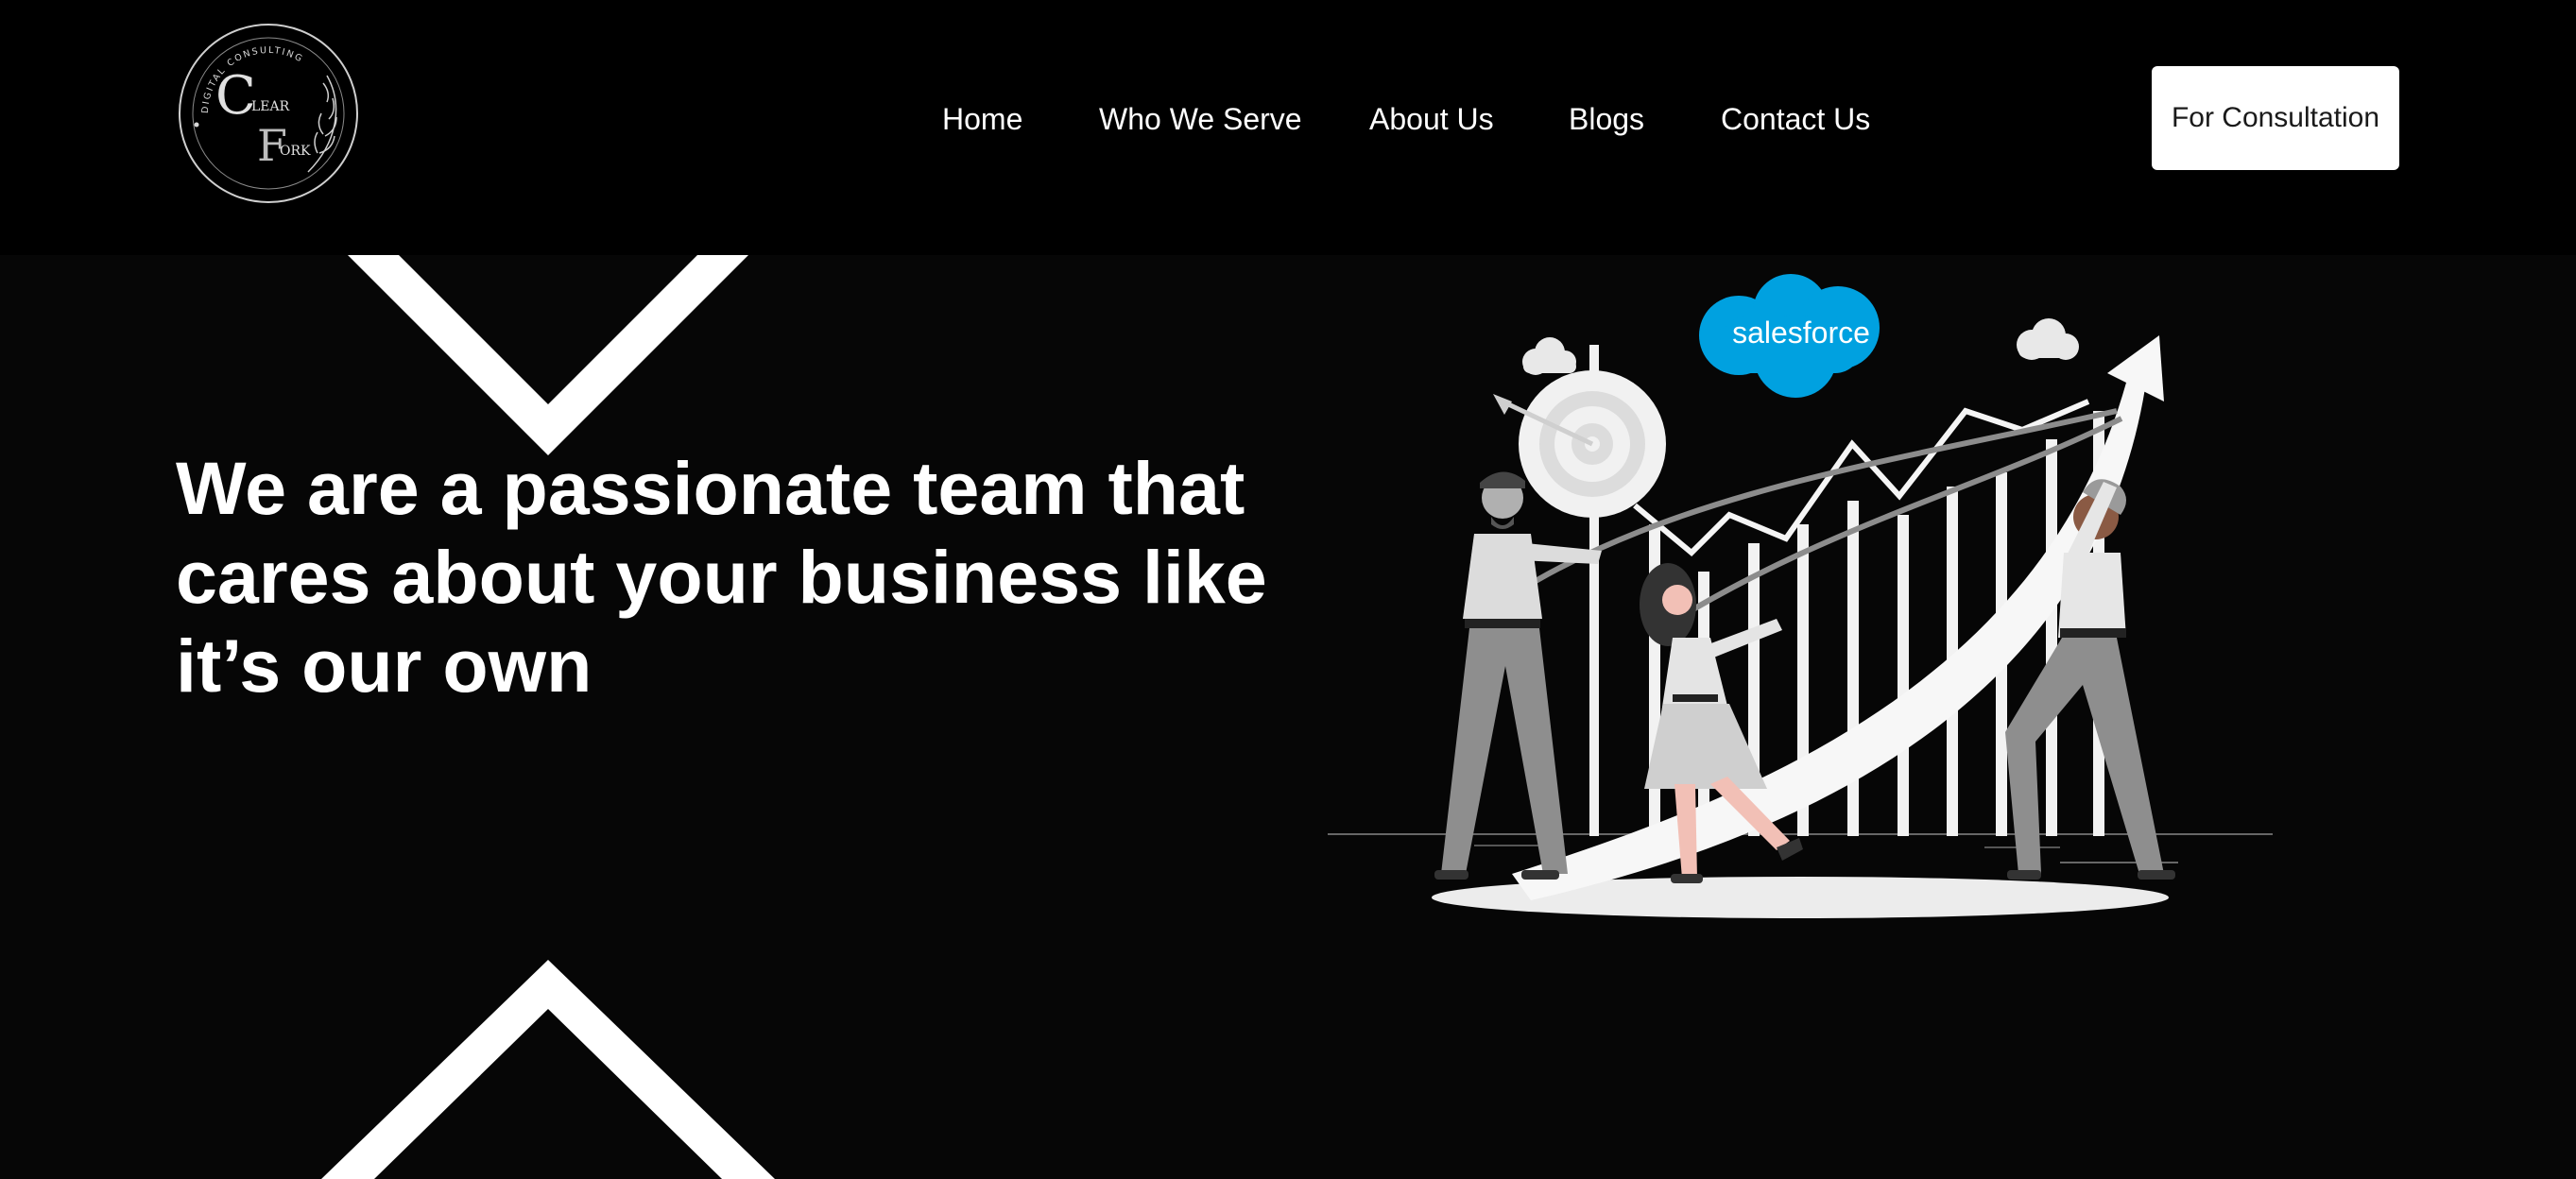 The width and height of the screenshot is (2576, 1179). What do you see at coordinates (548, 355) in the screenshot?
I see `chevron-down-shape` at bounding box center [548, 355].